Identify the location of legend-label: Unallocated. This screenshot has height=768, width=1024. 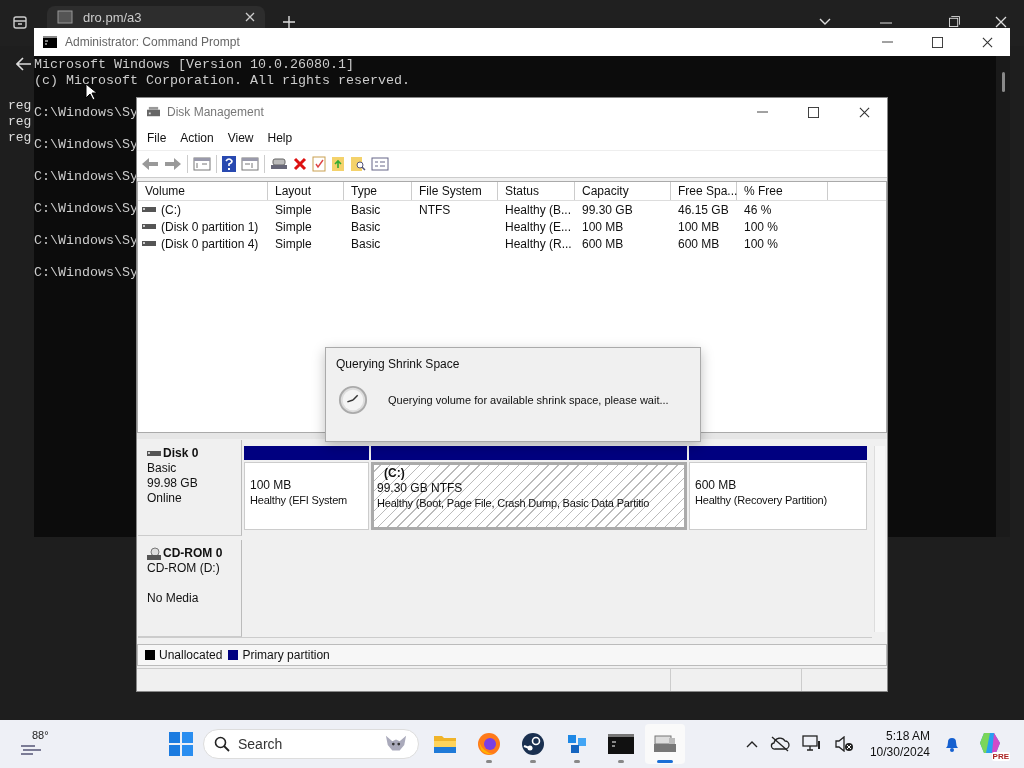
(191, 655).